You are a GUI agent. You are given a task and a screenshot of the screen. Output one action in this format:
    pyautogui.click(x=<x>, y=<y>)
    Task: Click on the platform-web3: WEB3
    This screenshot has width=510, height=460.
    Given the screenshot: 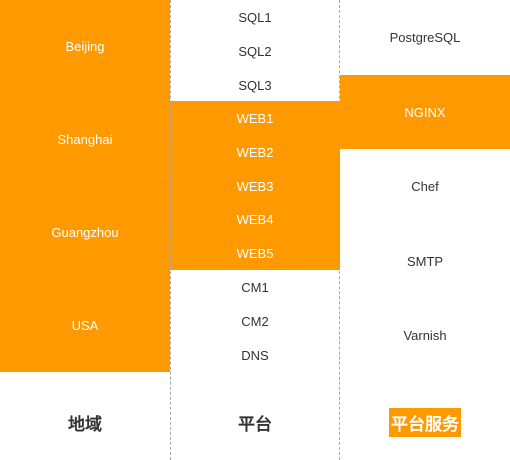 What is the action you would take?
    pyautogui.click(x=255, y=186)
    